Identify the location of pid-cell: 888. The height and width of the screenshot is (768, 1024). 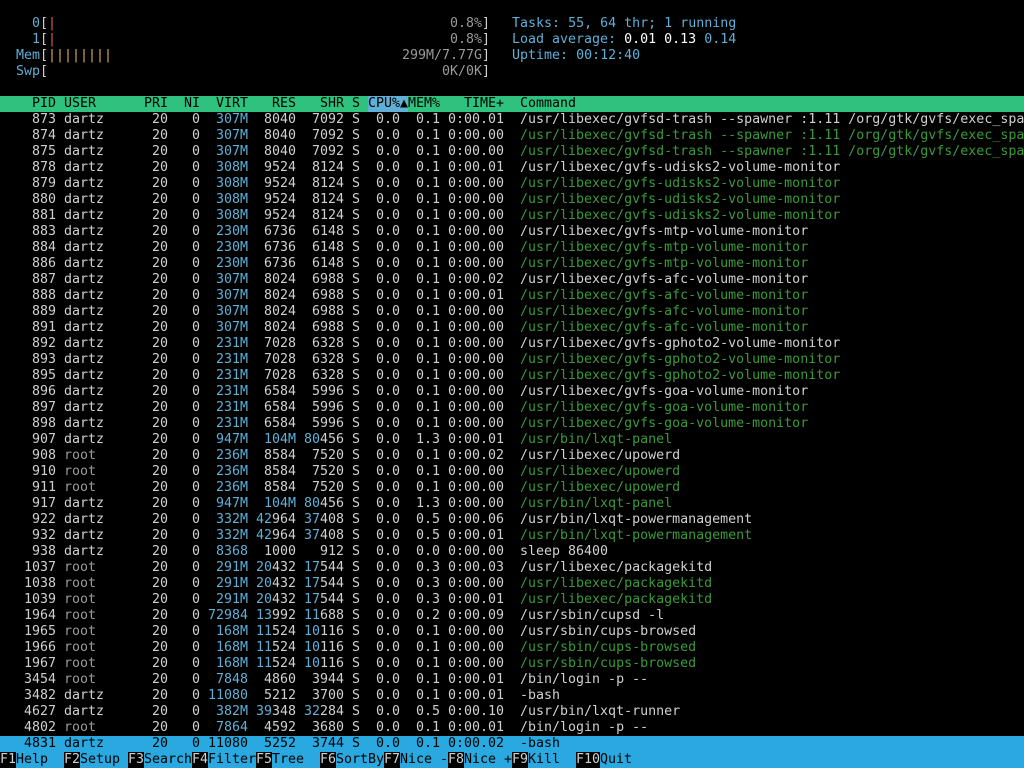
(43, 295).